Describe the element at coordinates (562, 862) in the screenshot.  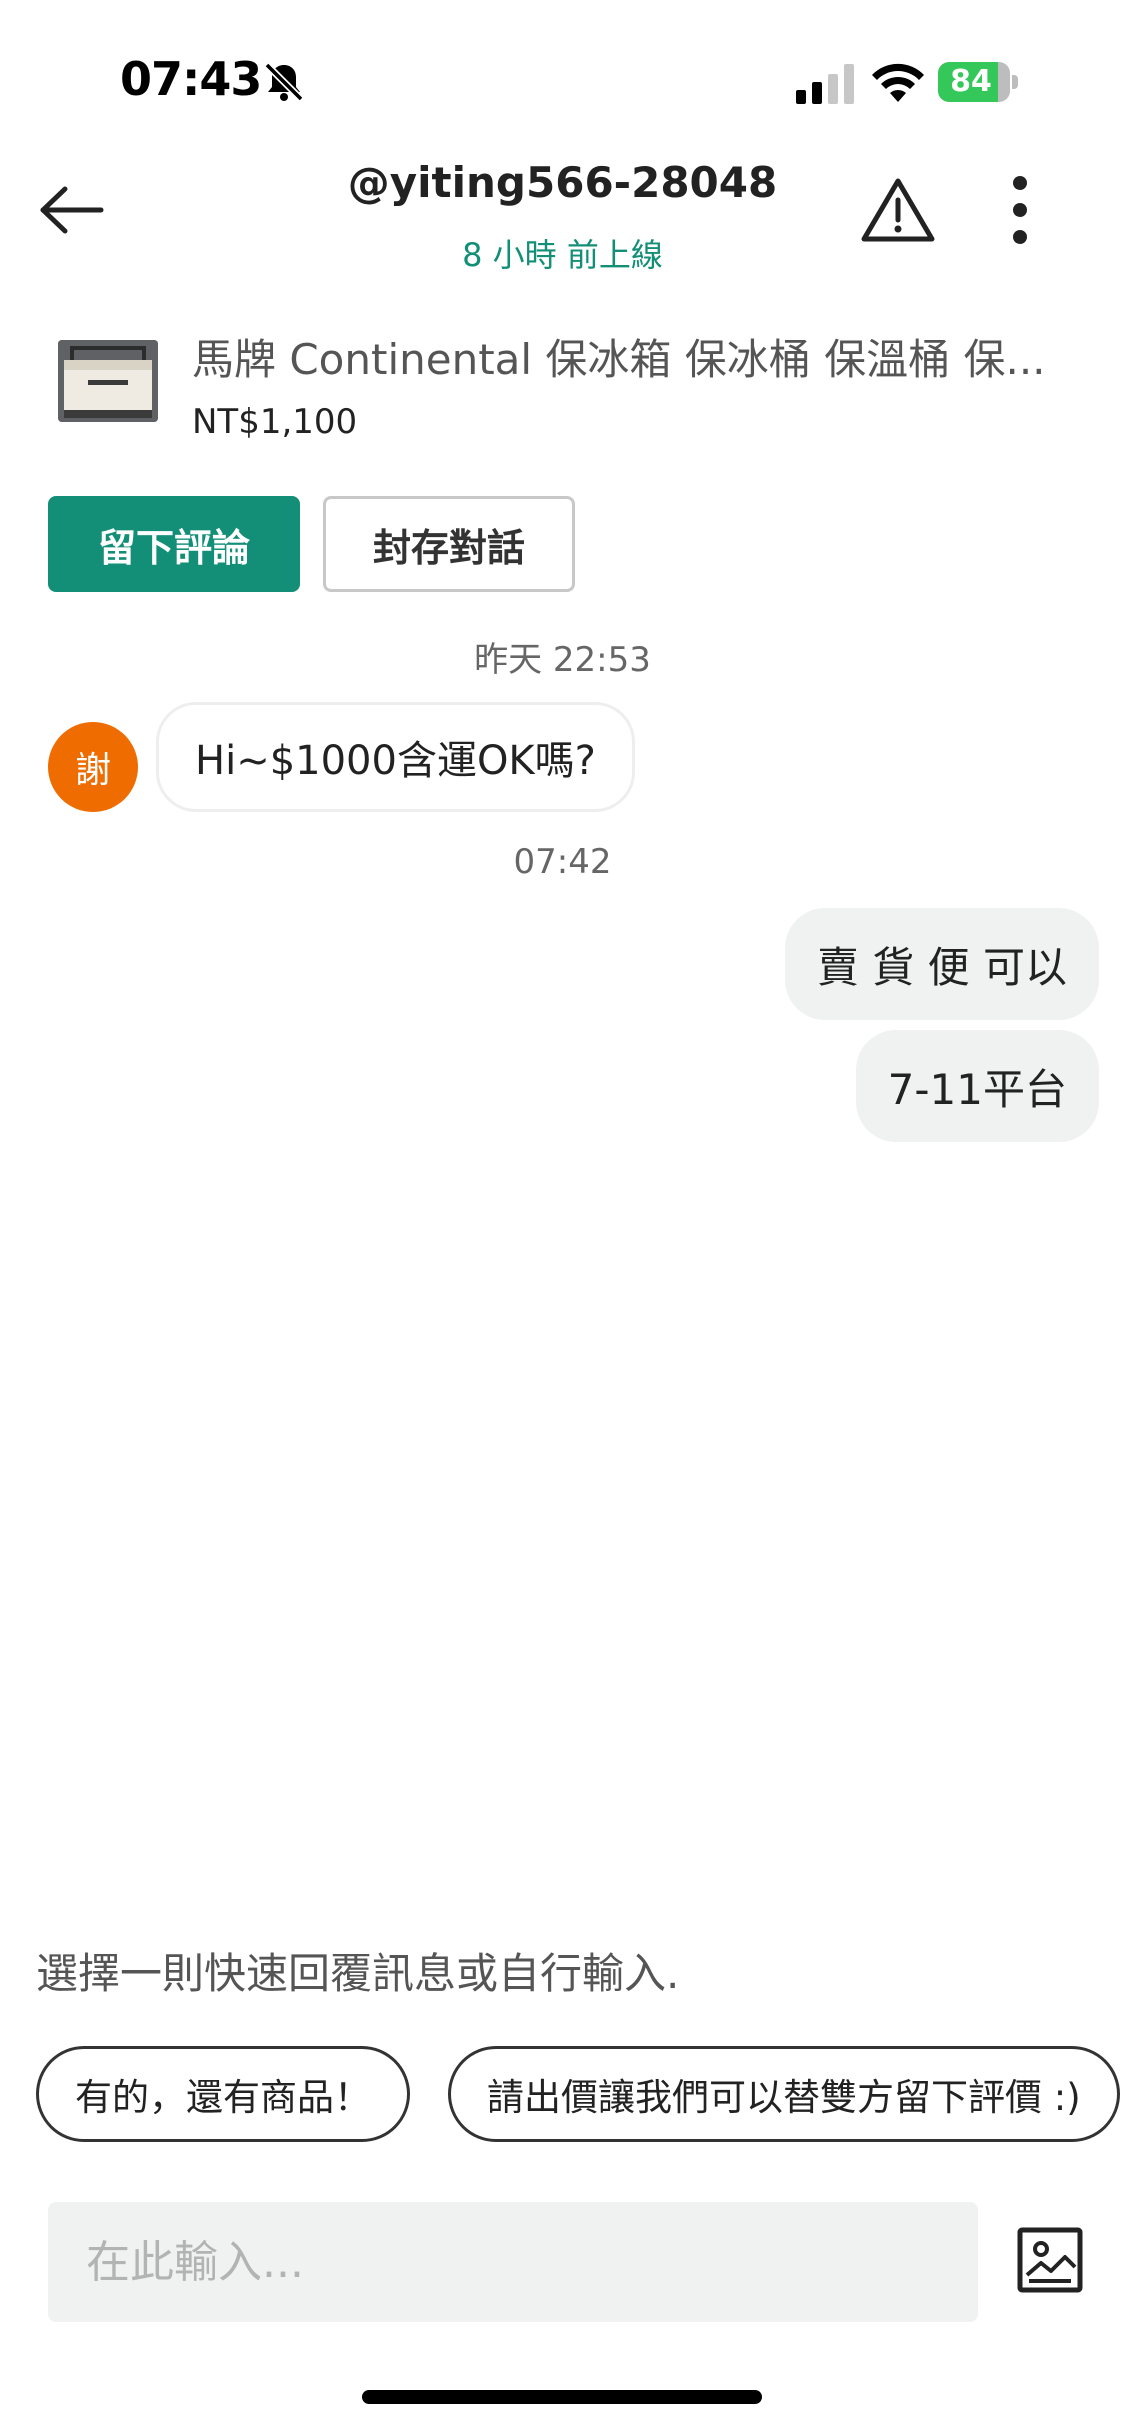
I see `message-timestamp: 07:42` at that location.